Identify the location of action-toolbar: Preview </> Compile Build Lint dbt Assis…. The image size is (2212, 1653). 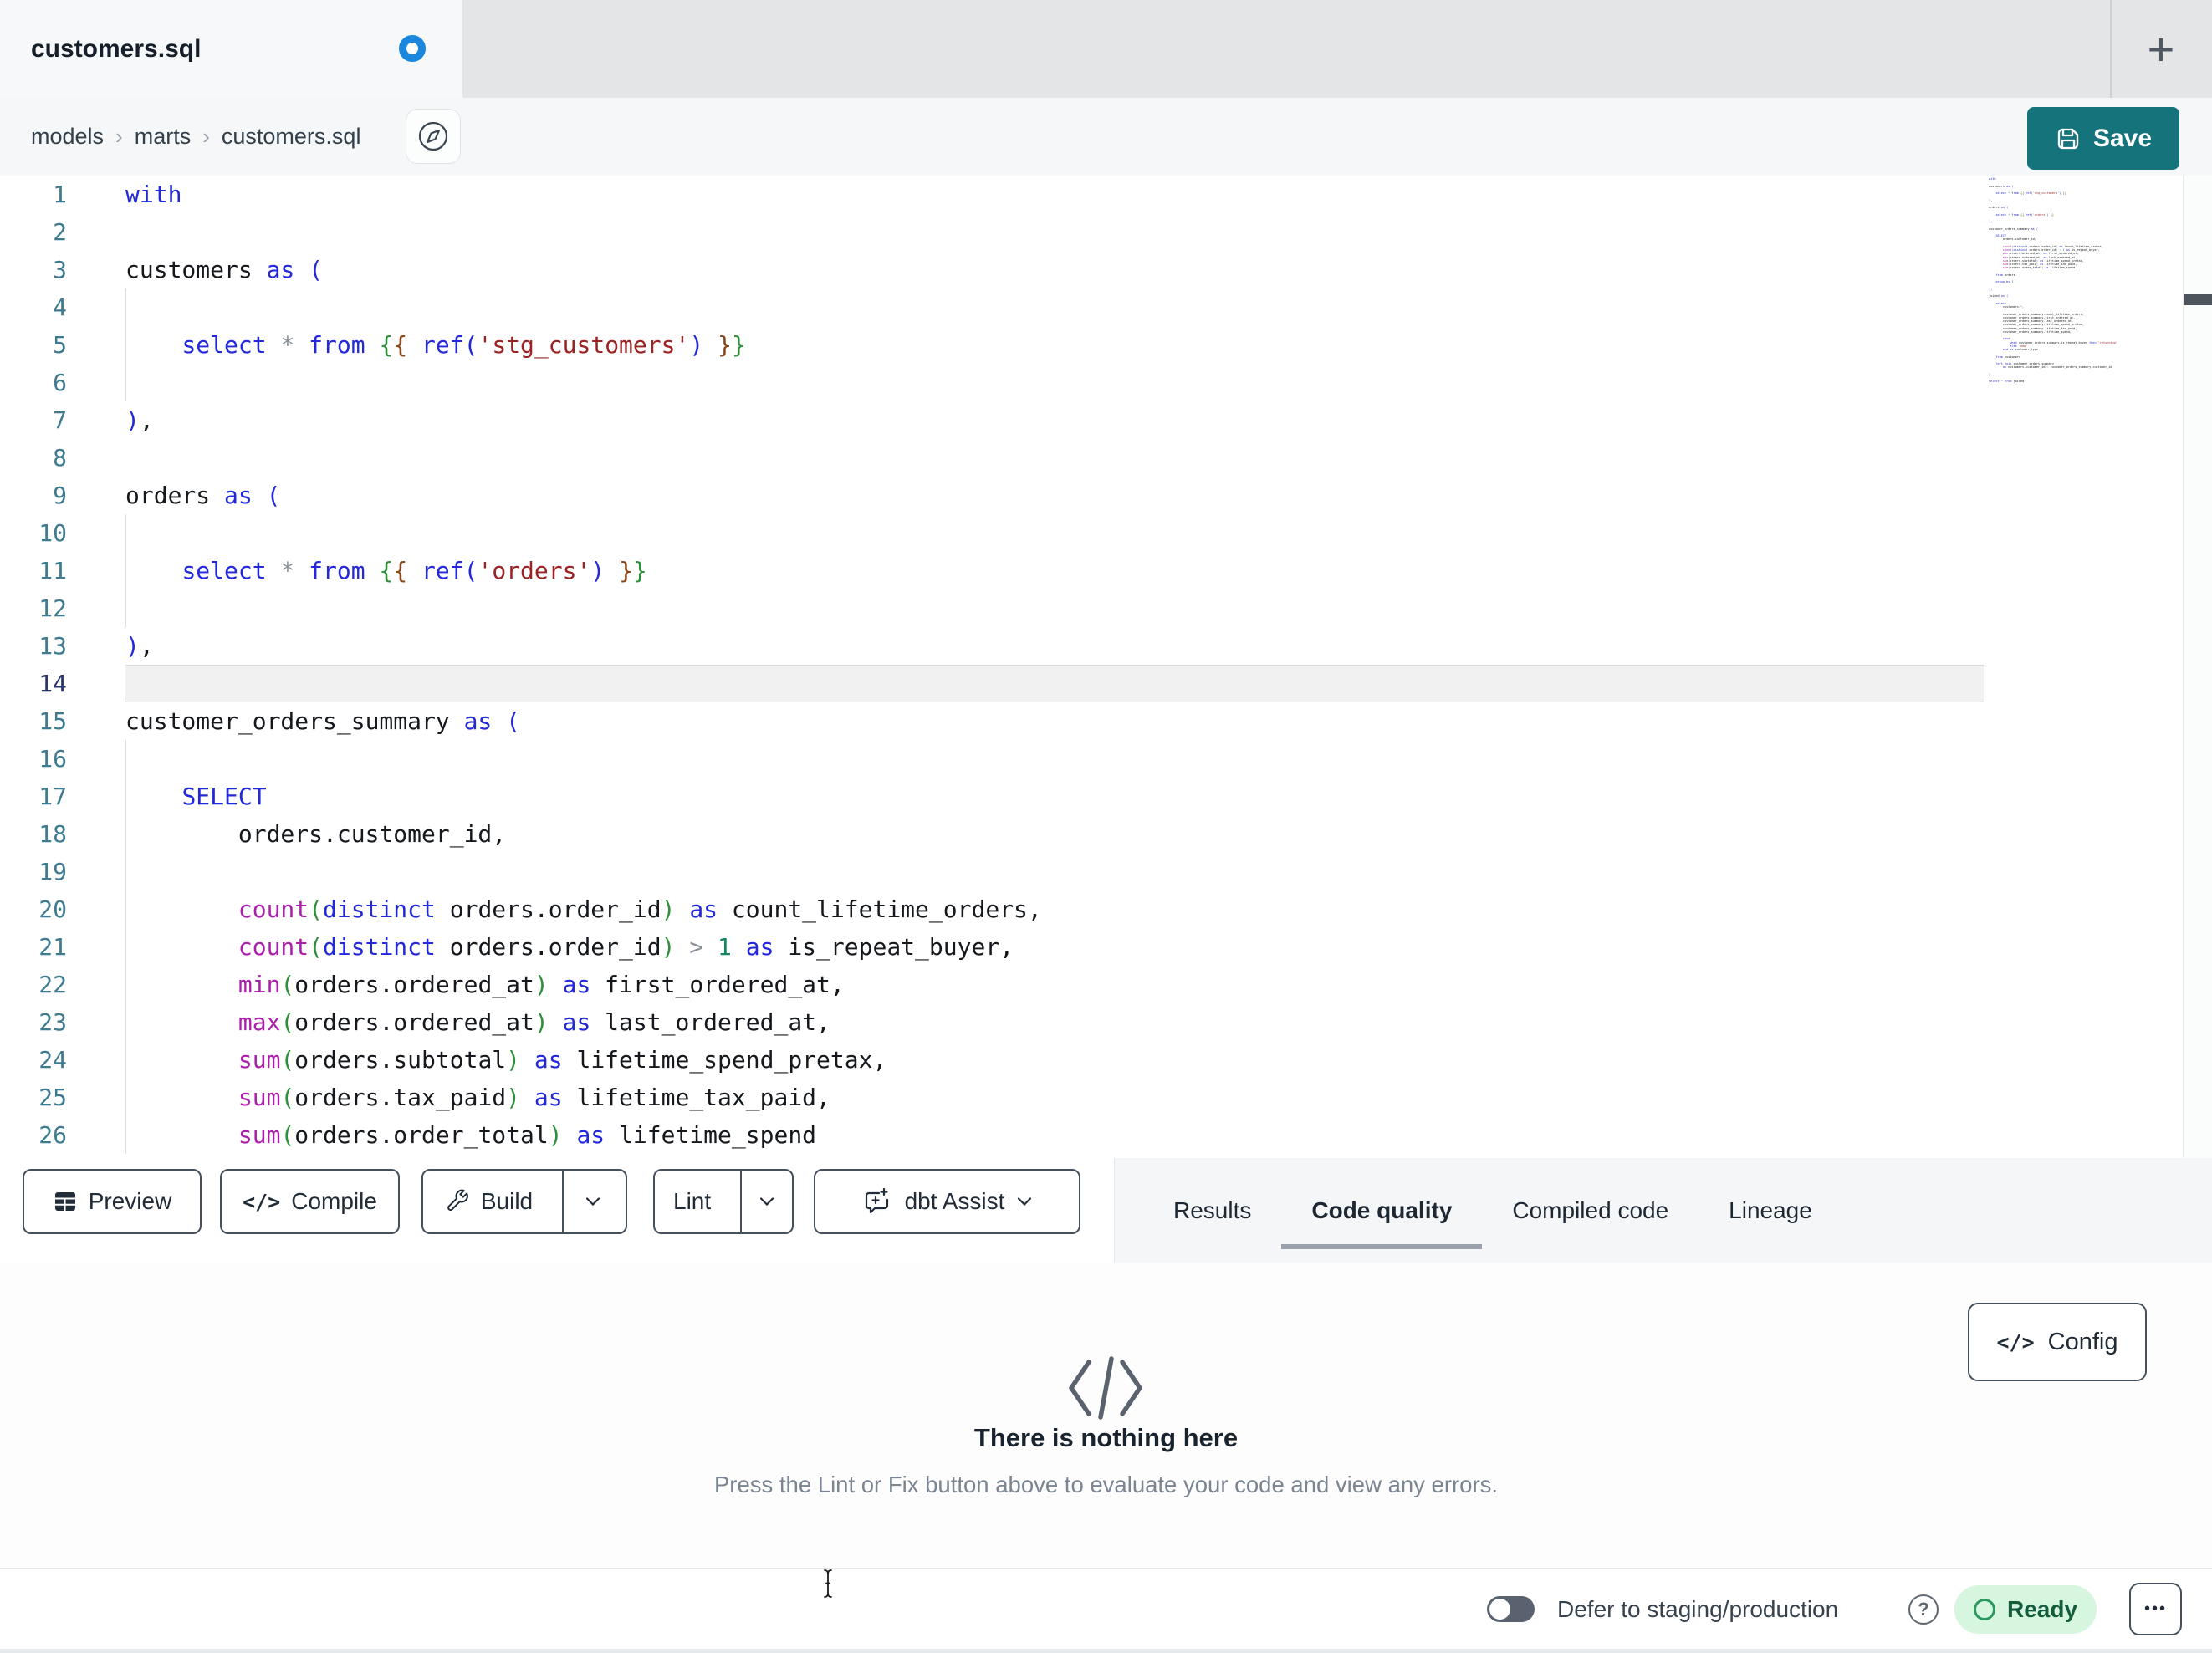
(1106, 1210).